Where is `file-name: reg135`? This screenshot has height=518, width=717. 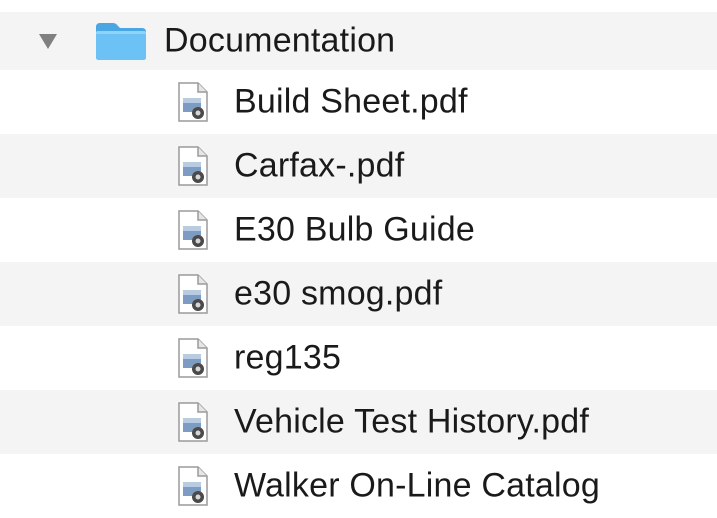 file-name: reg135 is located at coordinates (288, 357).